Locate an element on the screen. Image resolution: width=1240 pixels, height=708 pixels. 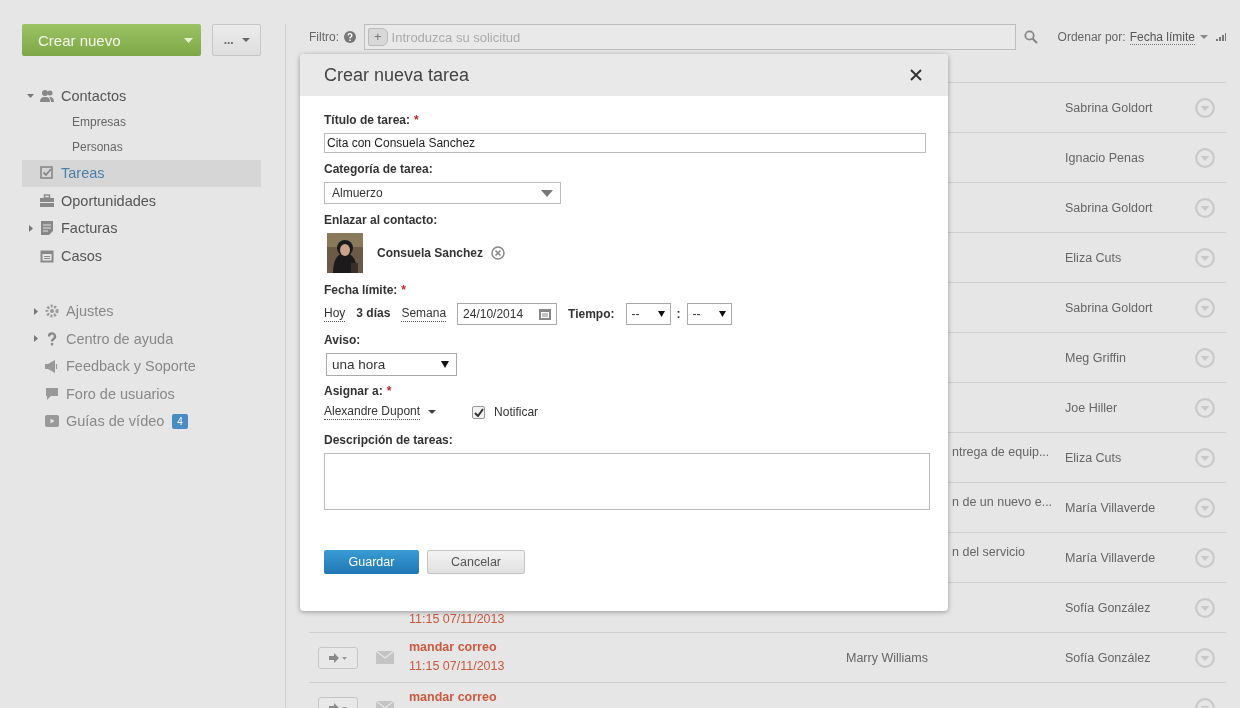
add-filter-tag: + is located at coordinates (378, 37).